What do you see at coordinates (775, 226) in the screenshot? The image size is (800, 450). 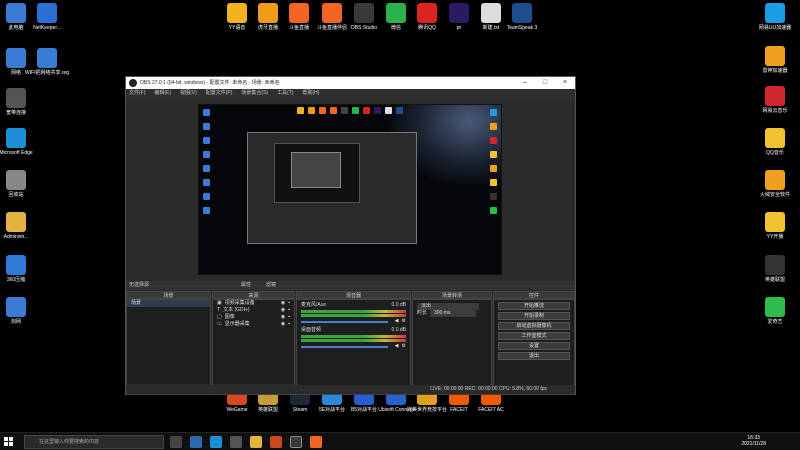 I see `desktop-right-icon-5: YY开播` at bounding box center [775, 226].